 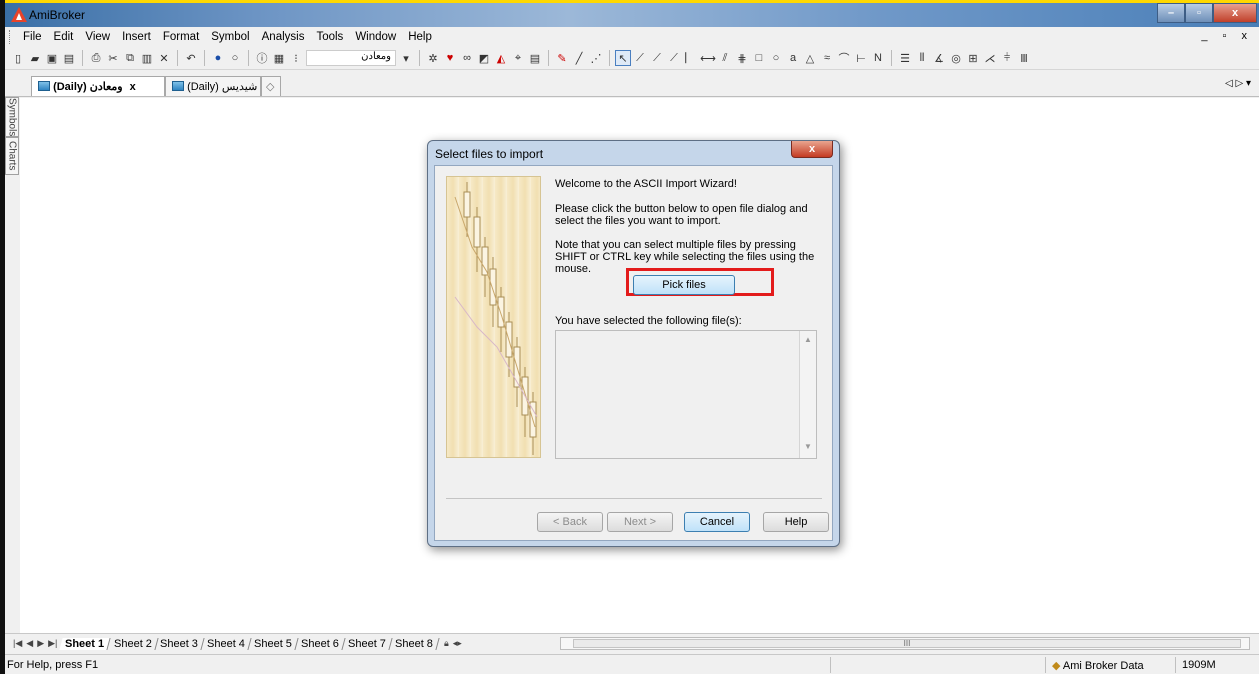 What do you see at coordinates (684, 285) in the screenshot?
I see `pick-files-button: Pick files` at bounding box center [684, 285].